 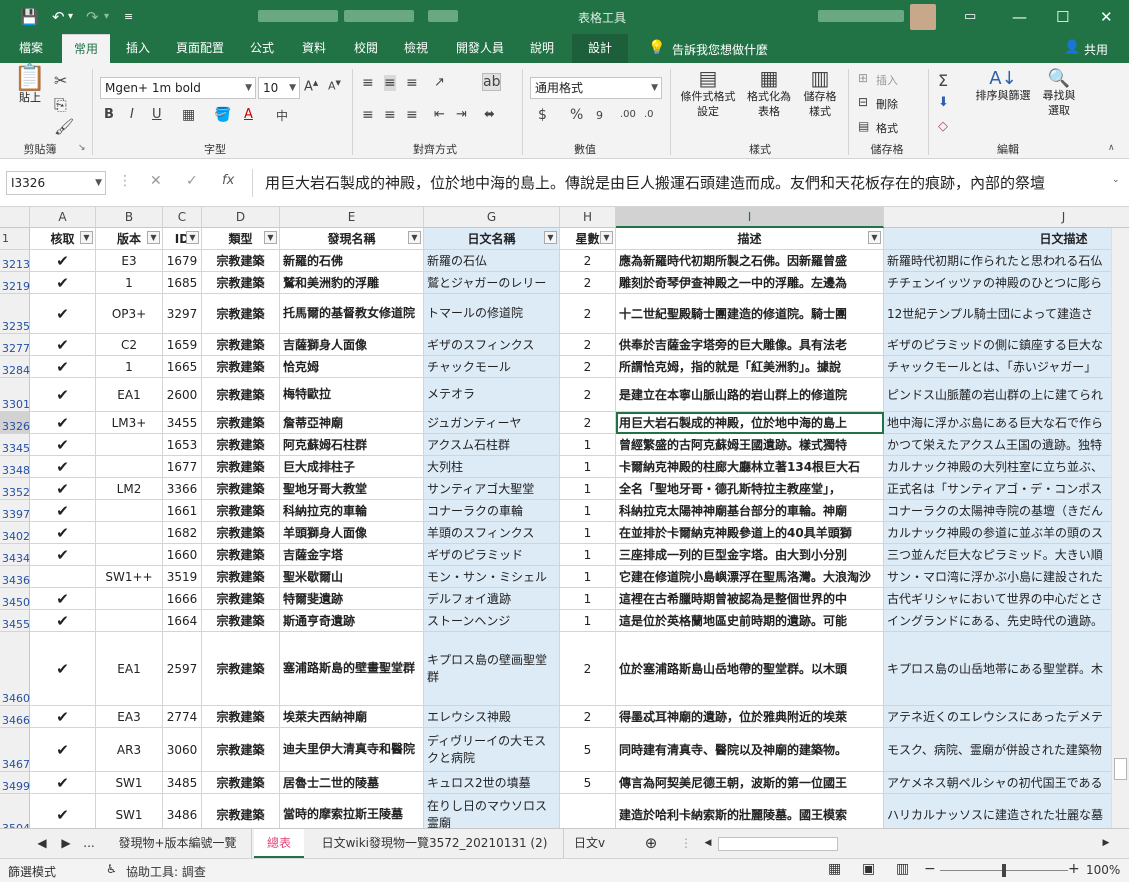 I want to click on delete-cells-icon: ⊟, so click(x=863, y=102).